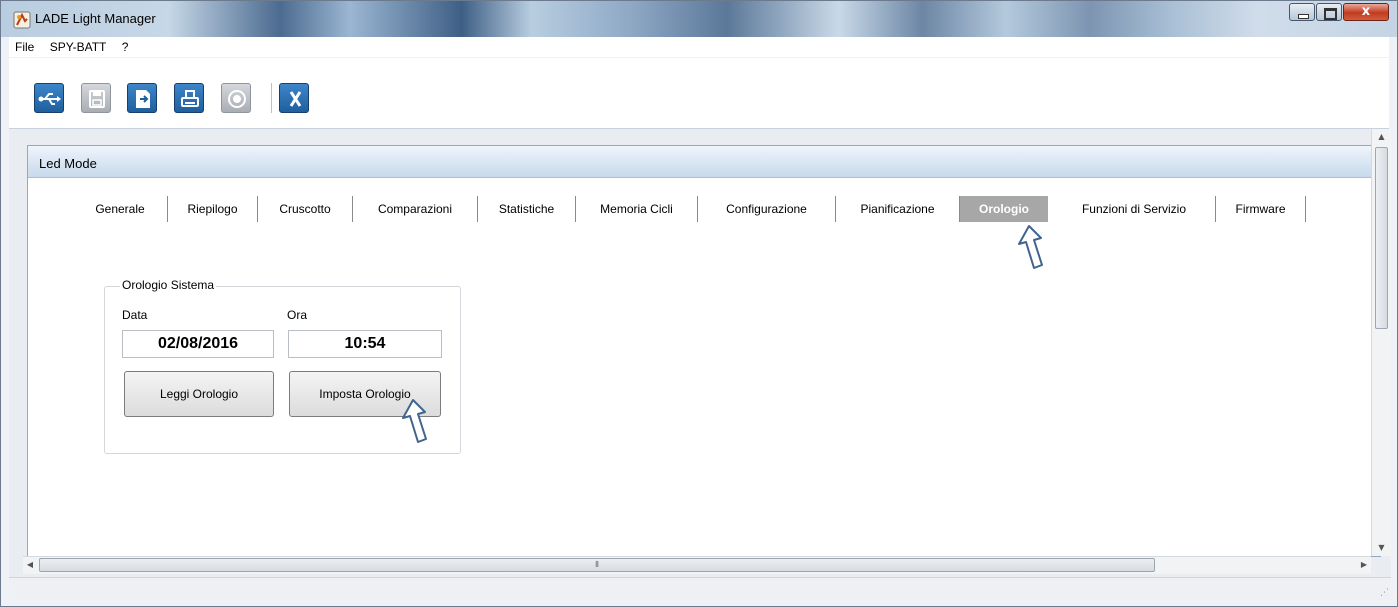 This screenshot has height=607, width=1398. What do you see at coordinates (699, 47) in the screenshot?
I see `menu-bar: File SPY-BATT ?` at bounding box center [699, 47].